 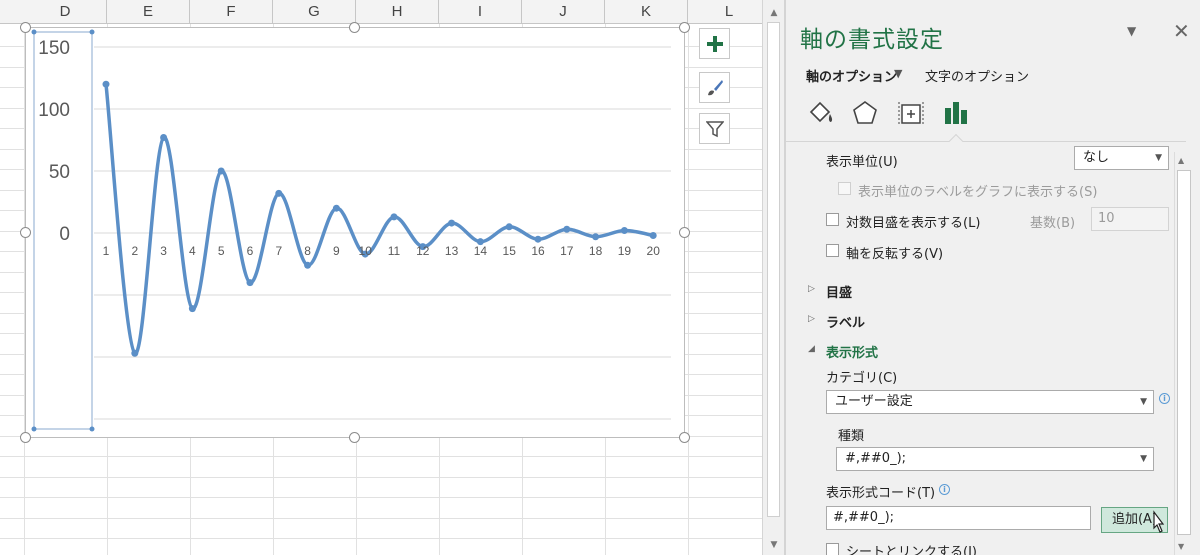 What do you see at coordinates (865, 113) in the screenshot?
I see `pentagon-effects-icon` at bounding box center [865, 113].